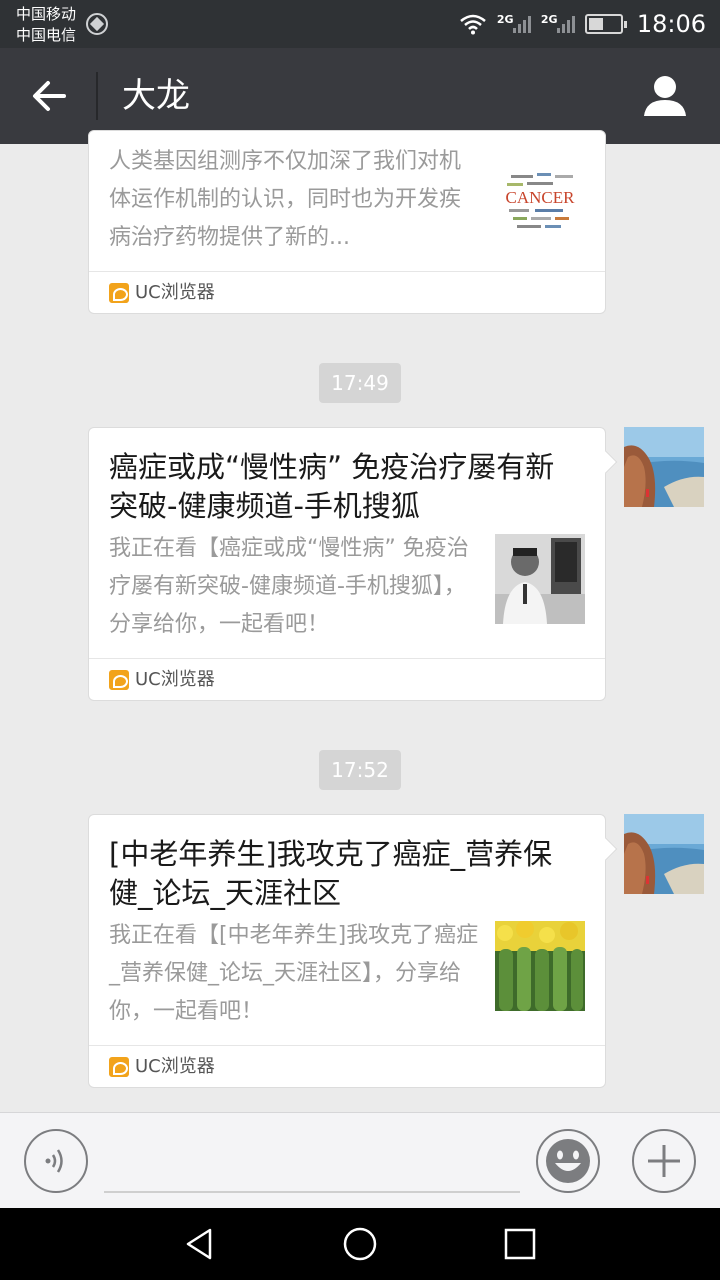 The height and width of the screenshot is (1280, 720). What do you see at coordinates (605, 24) in the screenshot?
I see `battery-icon` at bounding box center [605, 24].